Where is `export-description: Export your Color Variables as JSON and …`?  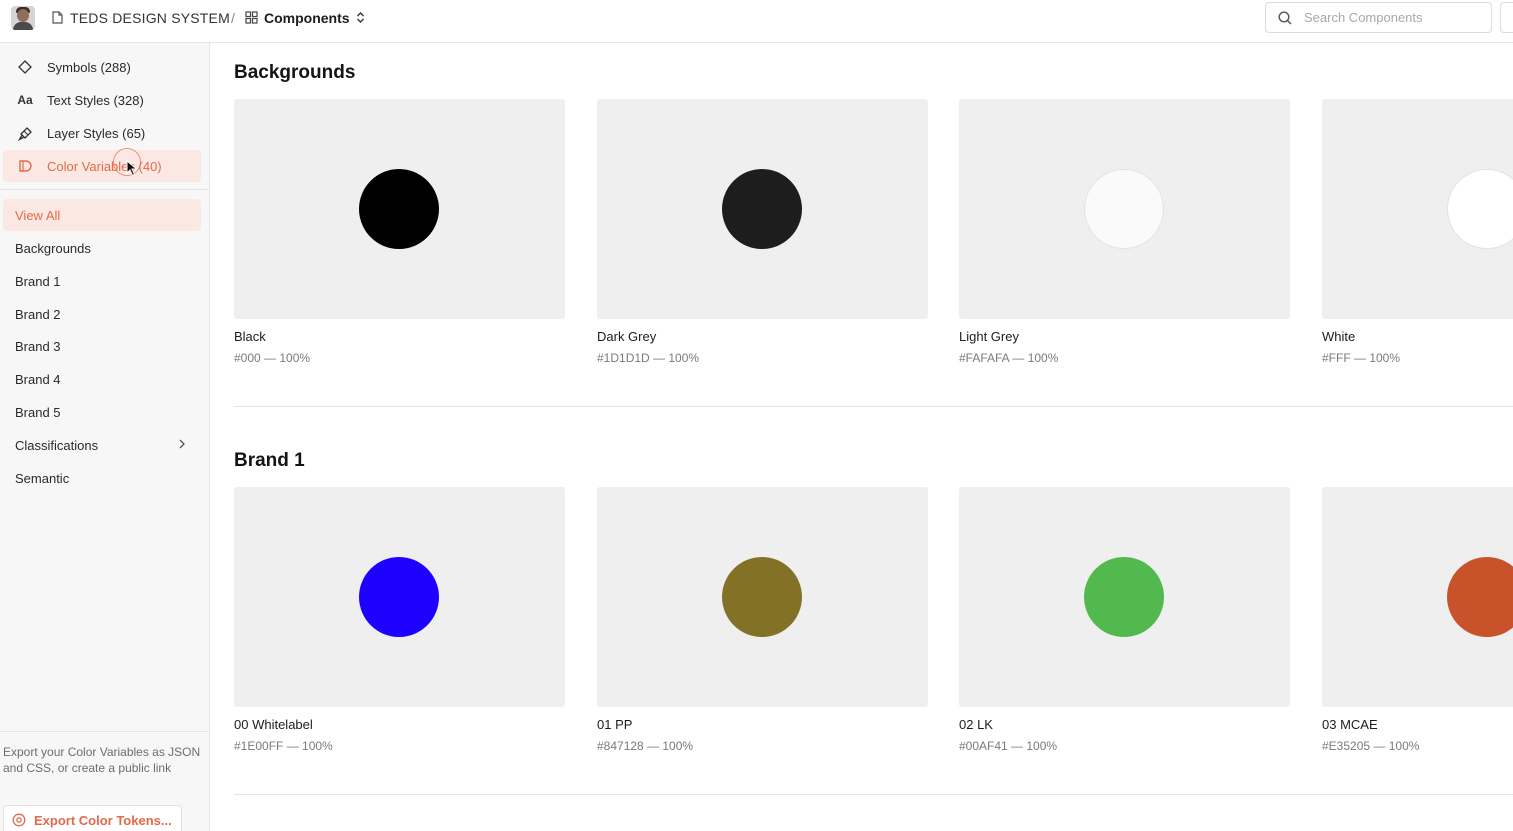
export-description: Export your Color Variables as JSON and … is located at coordinates (102, 760).